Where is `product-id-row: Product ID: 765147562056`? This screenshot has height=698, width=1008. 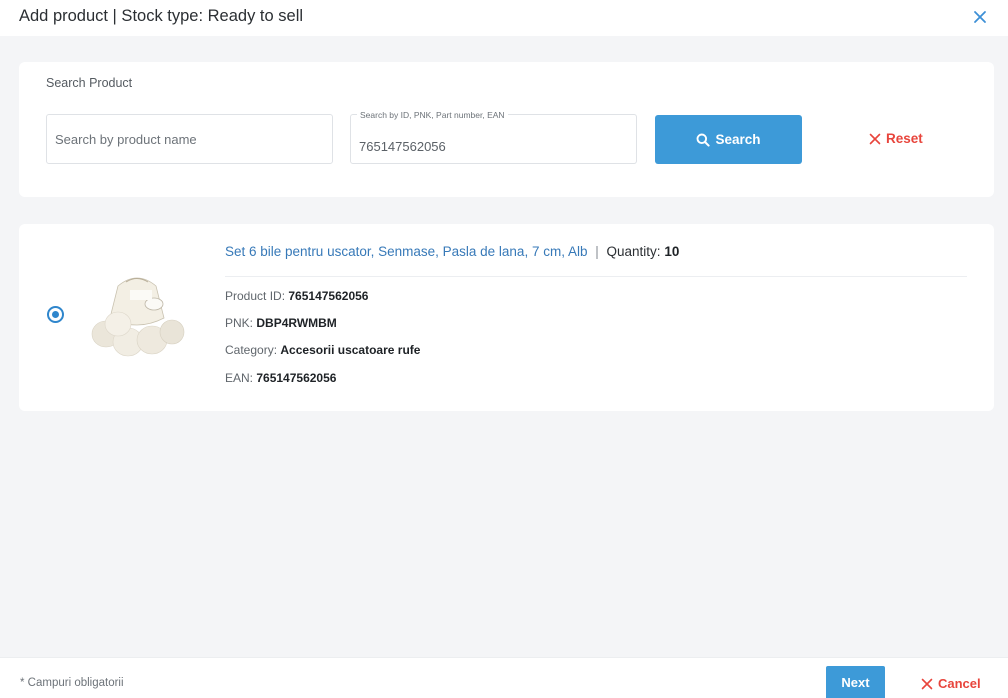
product-id-row: Product ID: 765147562056 is located at coordinates (296, 296).